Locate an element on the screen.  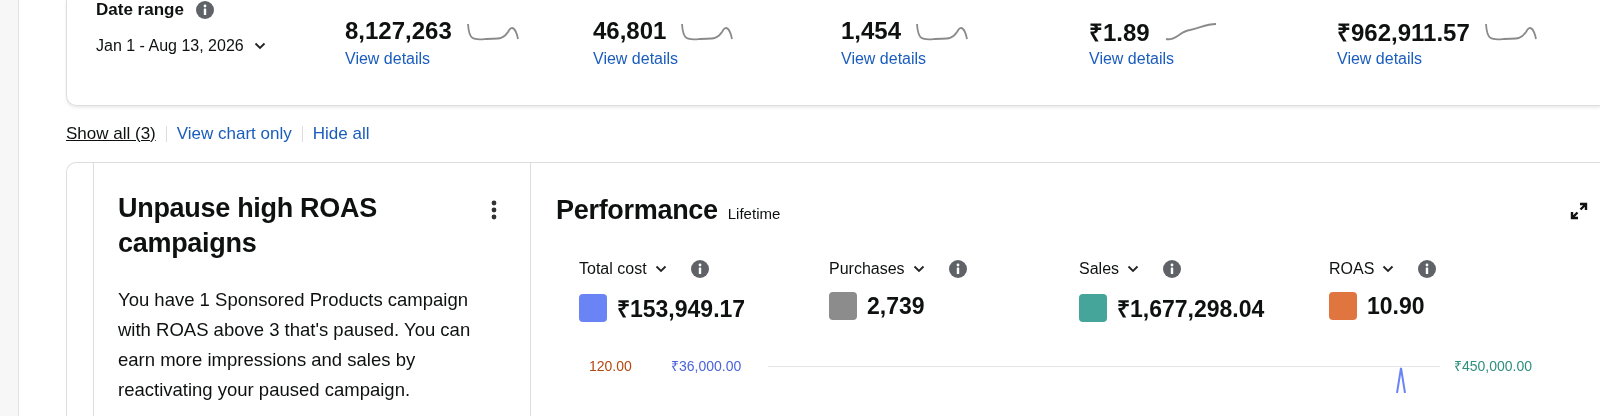
axis-label: ₹450,000.00 is located at coordinates (1493, 366).